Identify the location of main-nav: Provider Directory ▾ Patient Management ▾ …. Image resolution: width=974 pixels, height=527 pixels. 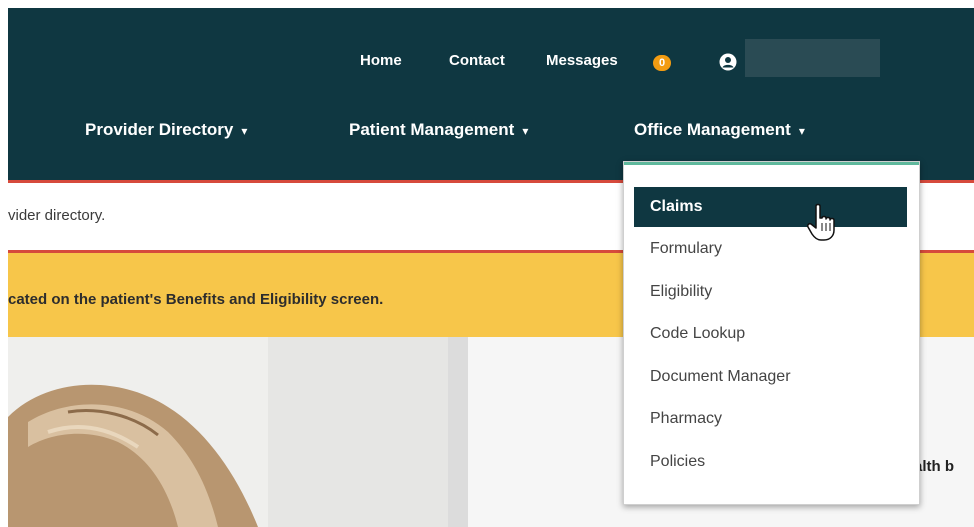
(491, 133).